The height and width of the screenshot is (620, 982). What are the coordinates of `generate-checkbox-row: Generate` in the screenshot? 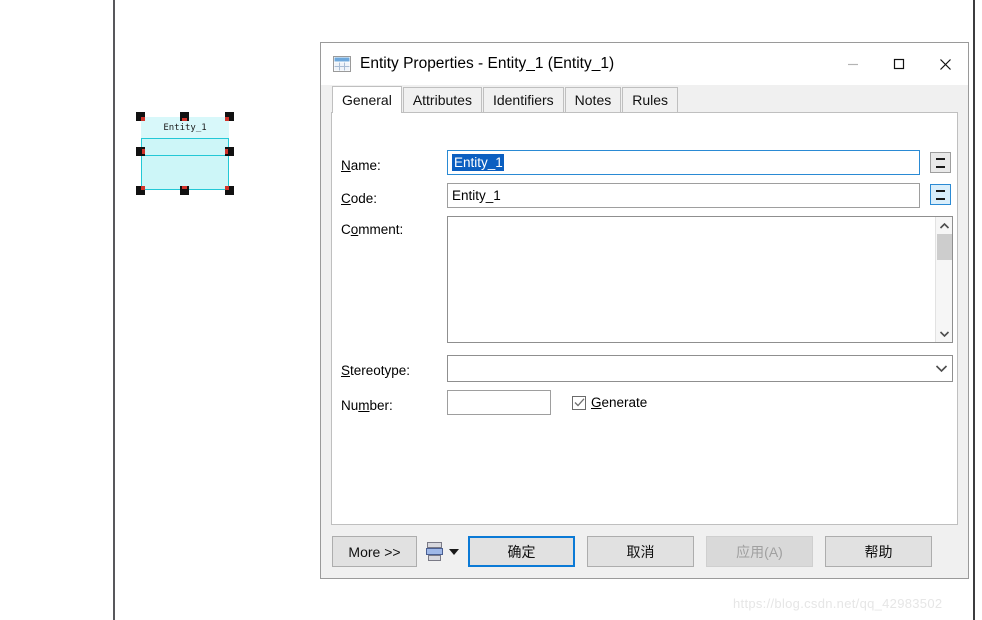 It's located at (609, 402).